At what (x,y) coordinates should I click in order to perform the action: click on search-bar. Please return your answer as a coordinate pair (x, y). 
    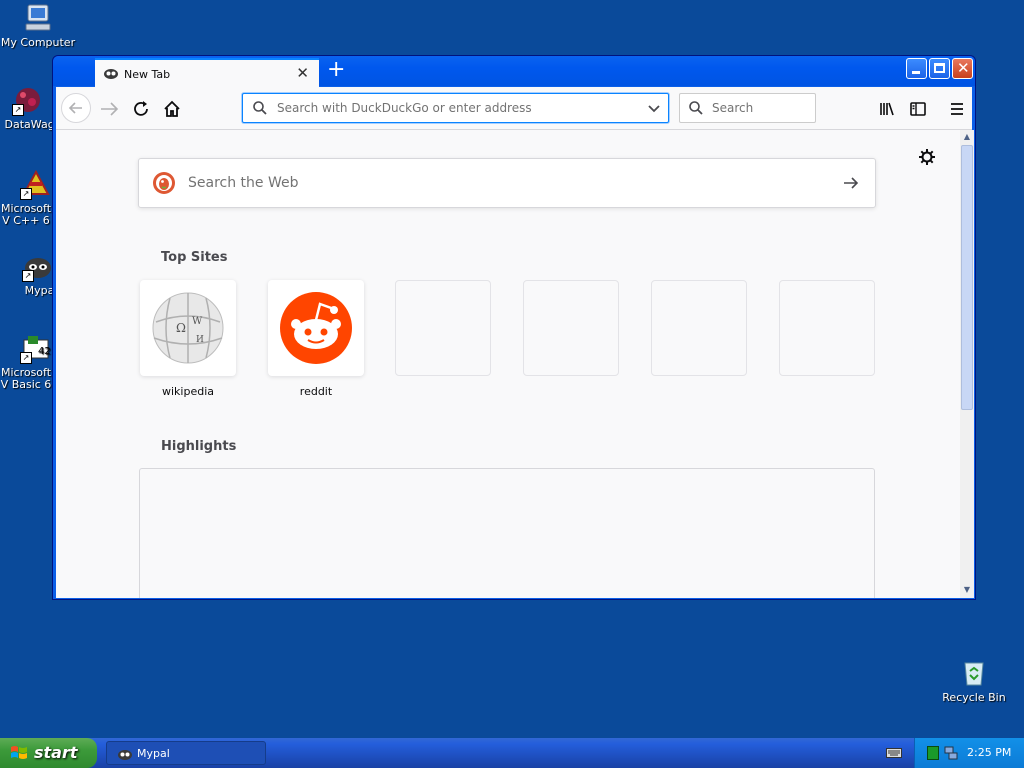
    Looking at the image, I should click on (747, 108).